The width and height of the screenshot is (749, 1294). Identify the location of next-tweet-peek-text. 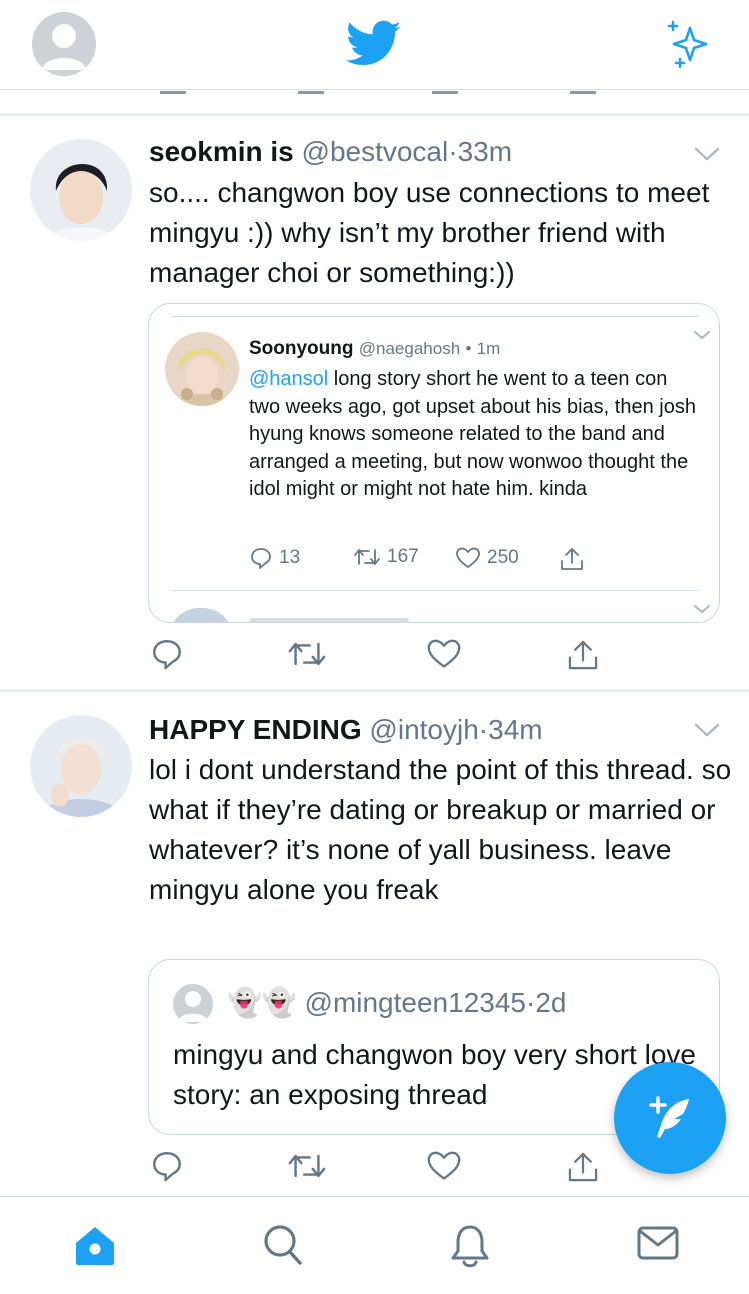
(329, 620).